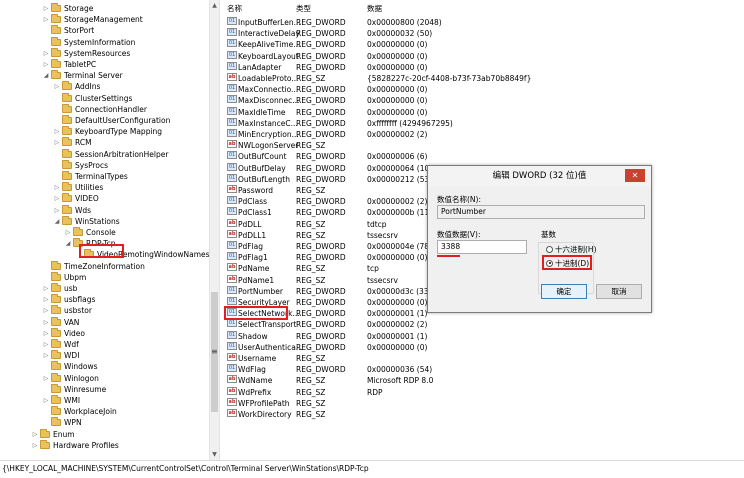 This screenshot has width=744, height=478. Describe the element at coordinates (214, 454) in the screenshot. I see `scroll-down-arrow-icon: ▼` at that location.